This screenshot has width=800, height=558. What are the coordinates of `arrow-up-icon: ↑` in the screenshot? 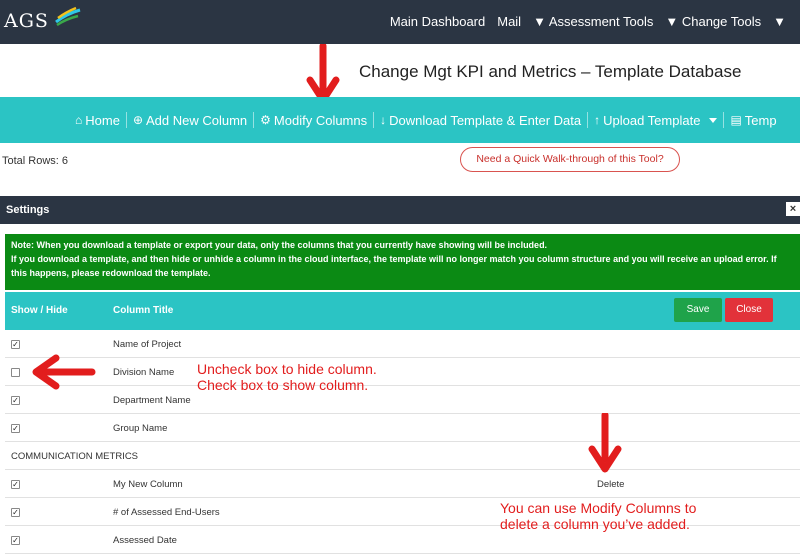 It's located at (597, 120).